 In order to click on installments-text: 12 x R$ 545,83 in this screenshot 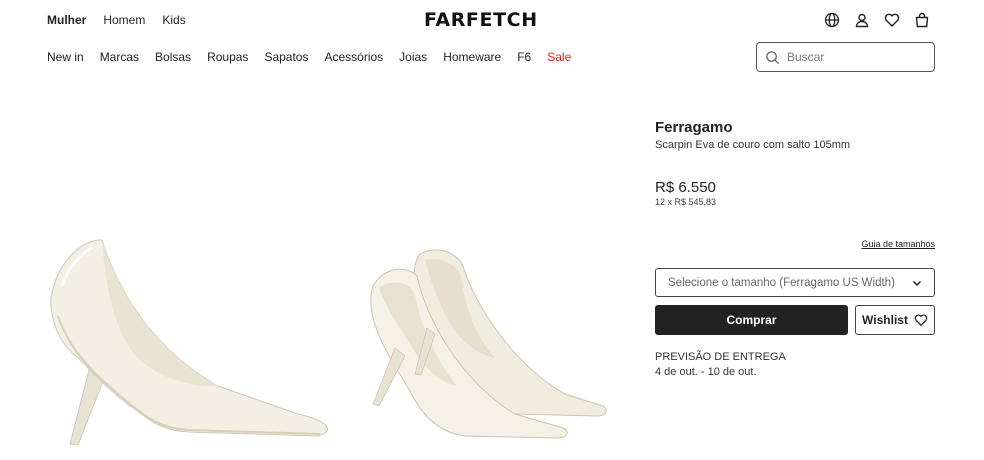, I will do `click(686, 202)`.